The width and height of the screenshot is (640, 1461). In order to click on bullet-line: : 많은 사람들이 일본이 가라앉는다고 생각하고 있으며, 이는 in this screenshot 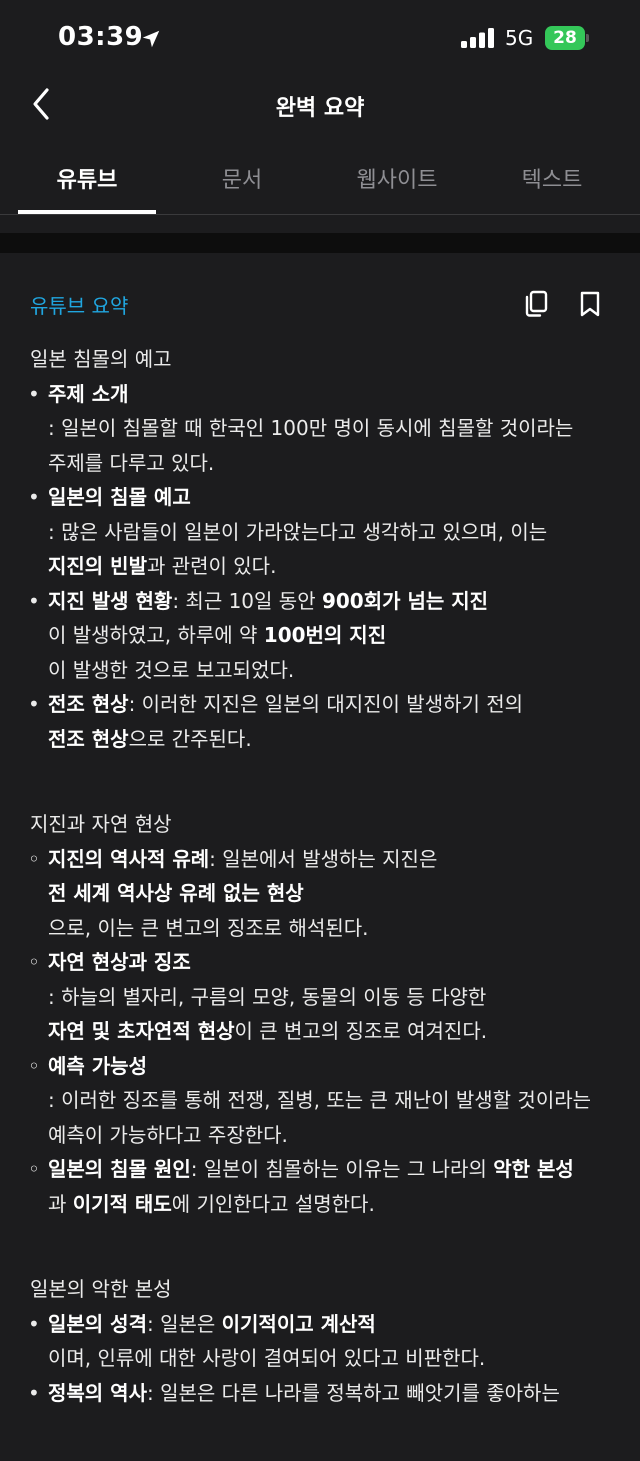, I will do `click(334, 532)`.